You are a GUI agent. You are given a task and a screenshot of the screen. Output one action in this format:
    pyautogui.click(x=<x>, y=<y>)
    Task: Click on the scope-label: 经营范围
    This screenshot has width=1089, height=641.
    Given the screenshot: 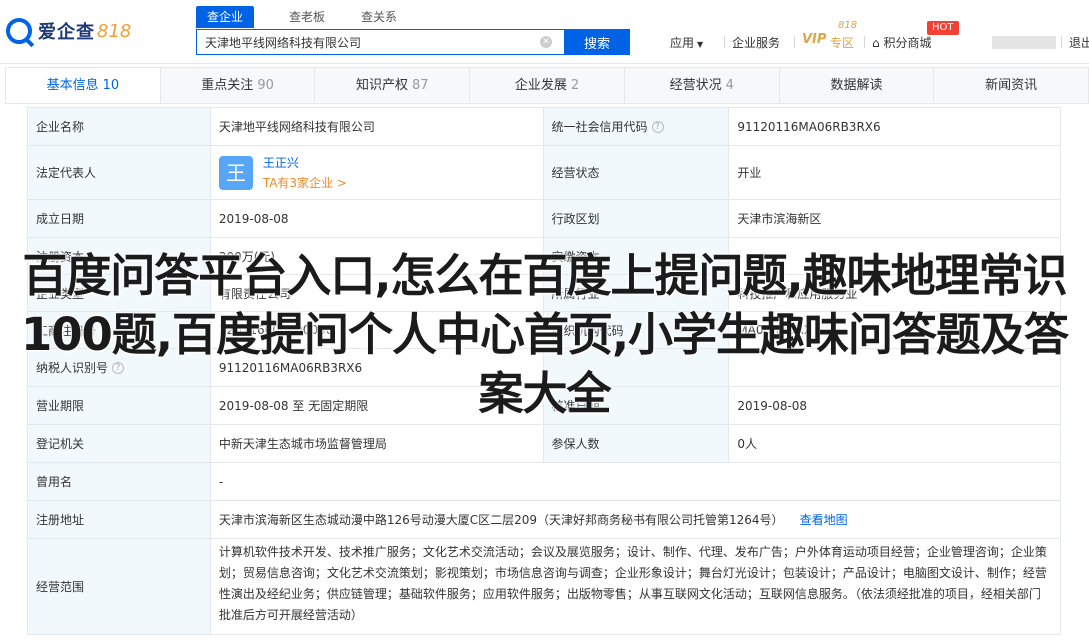 What is the action you would take?
    pyautogui.click(x=119, y=586)
    